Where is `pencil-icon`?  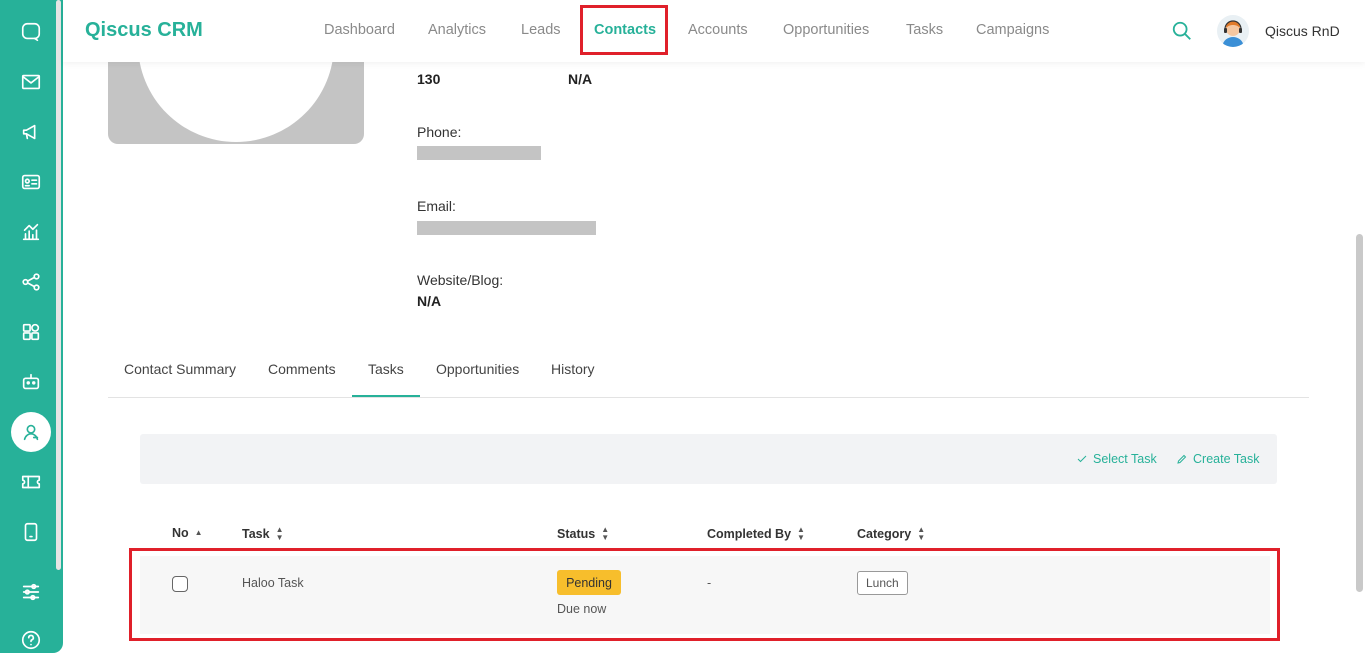 pencil-icon is located at coordinates (1182, 459).